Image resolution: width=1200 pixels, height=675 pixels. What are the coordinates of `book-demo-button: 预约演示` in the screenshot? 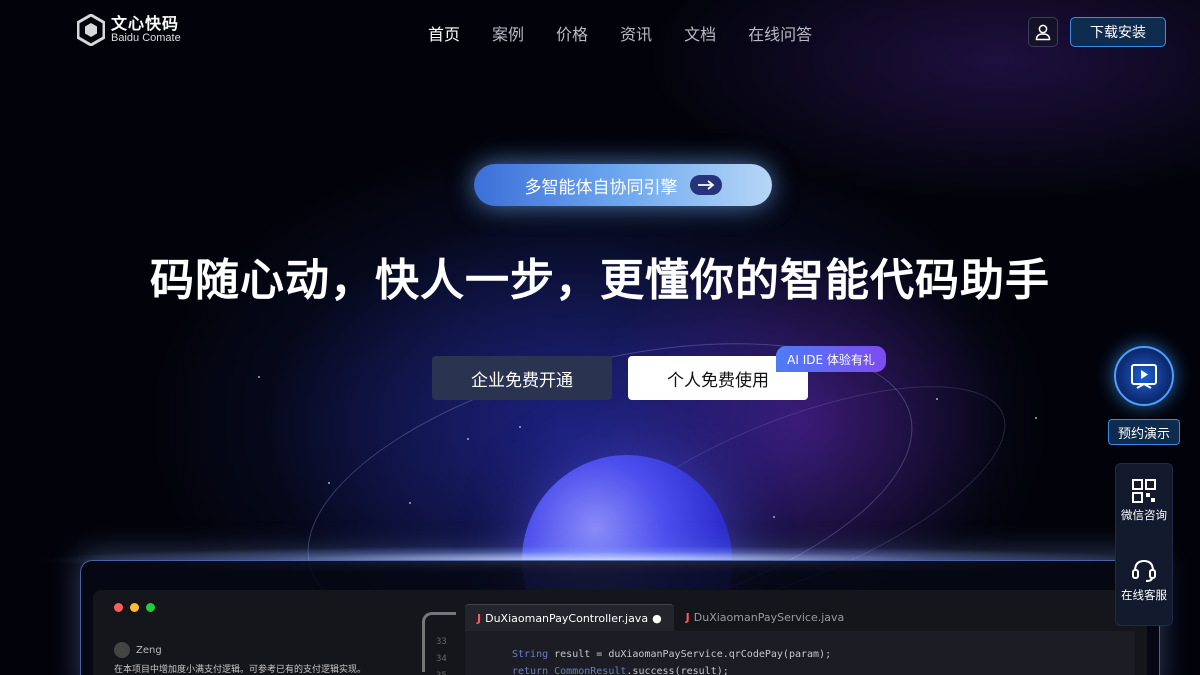 It's located at (1144, 432).